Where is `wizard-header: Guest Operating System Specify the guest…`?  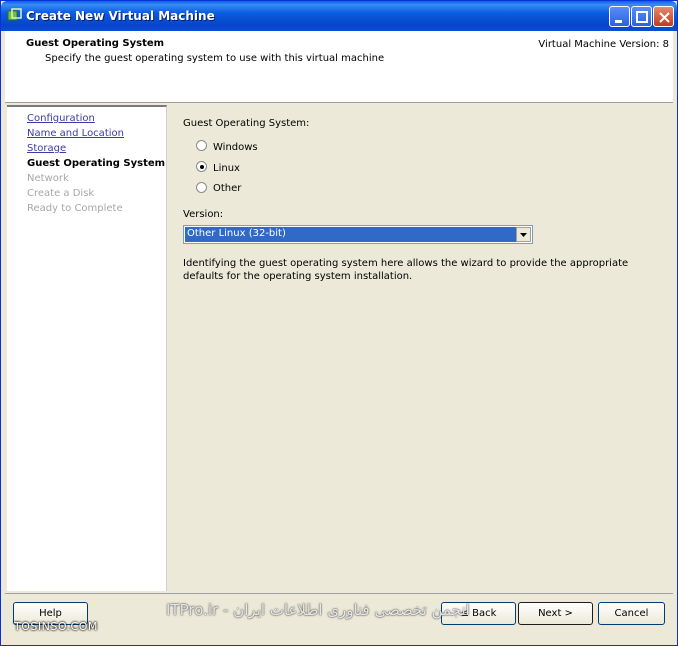
wizard-header: Guest Operating System Specify the guest… is located at coordinates (339, 67).